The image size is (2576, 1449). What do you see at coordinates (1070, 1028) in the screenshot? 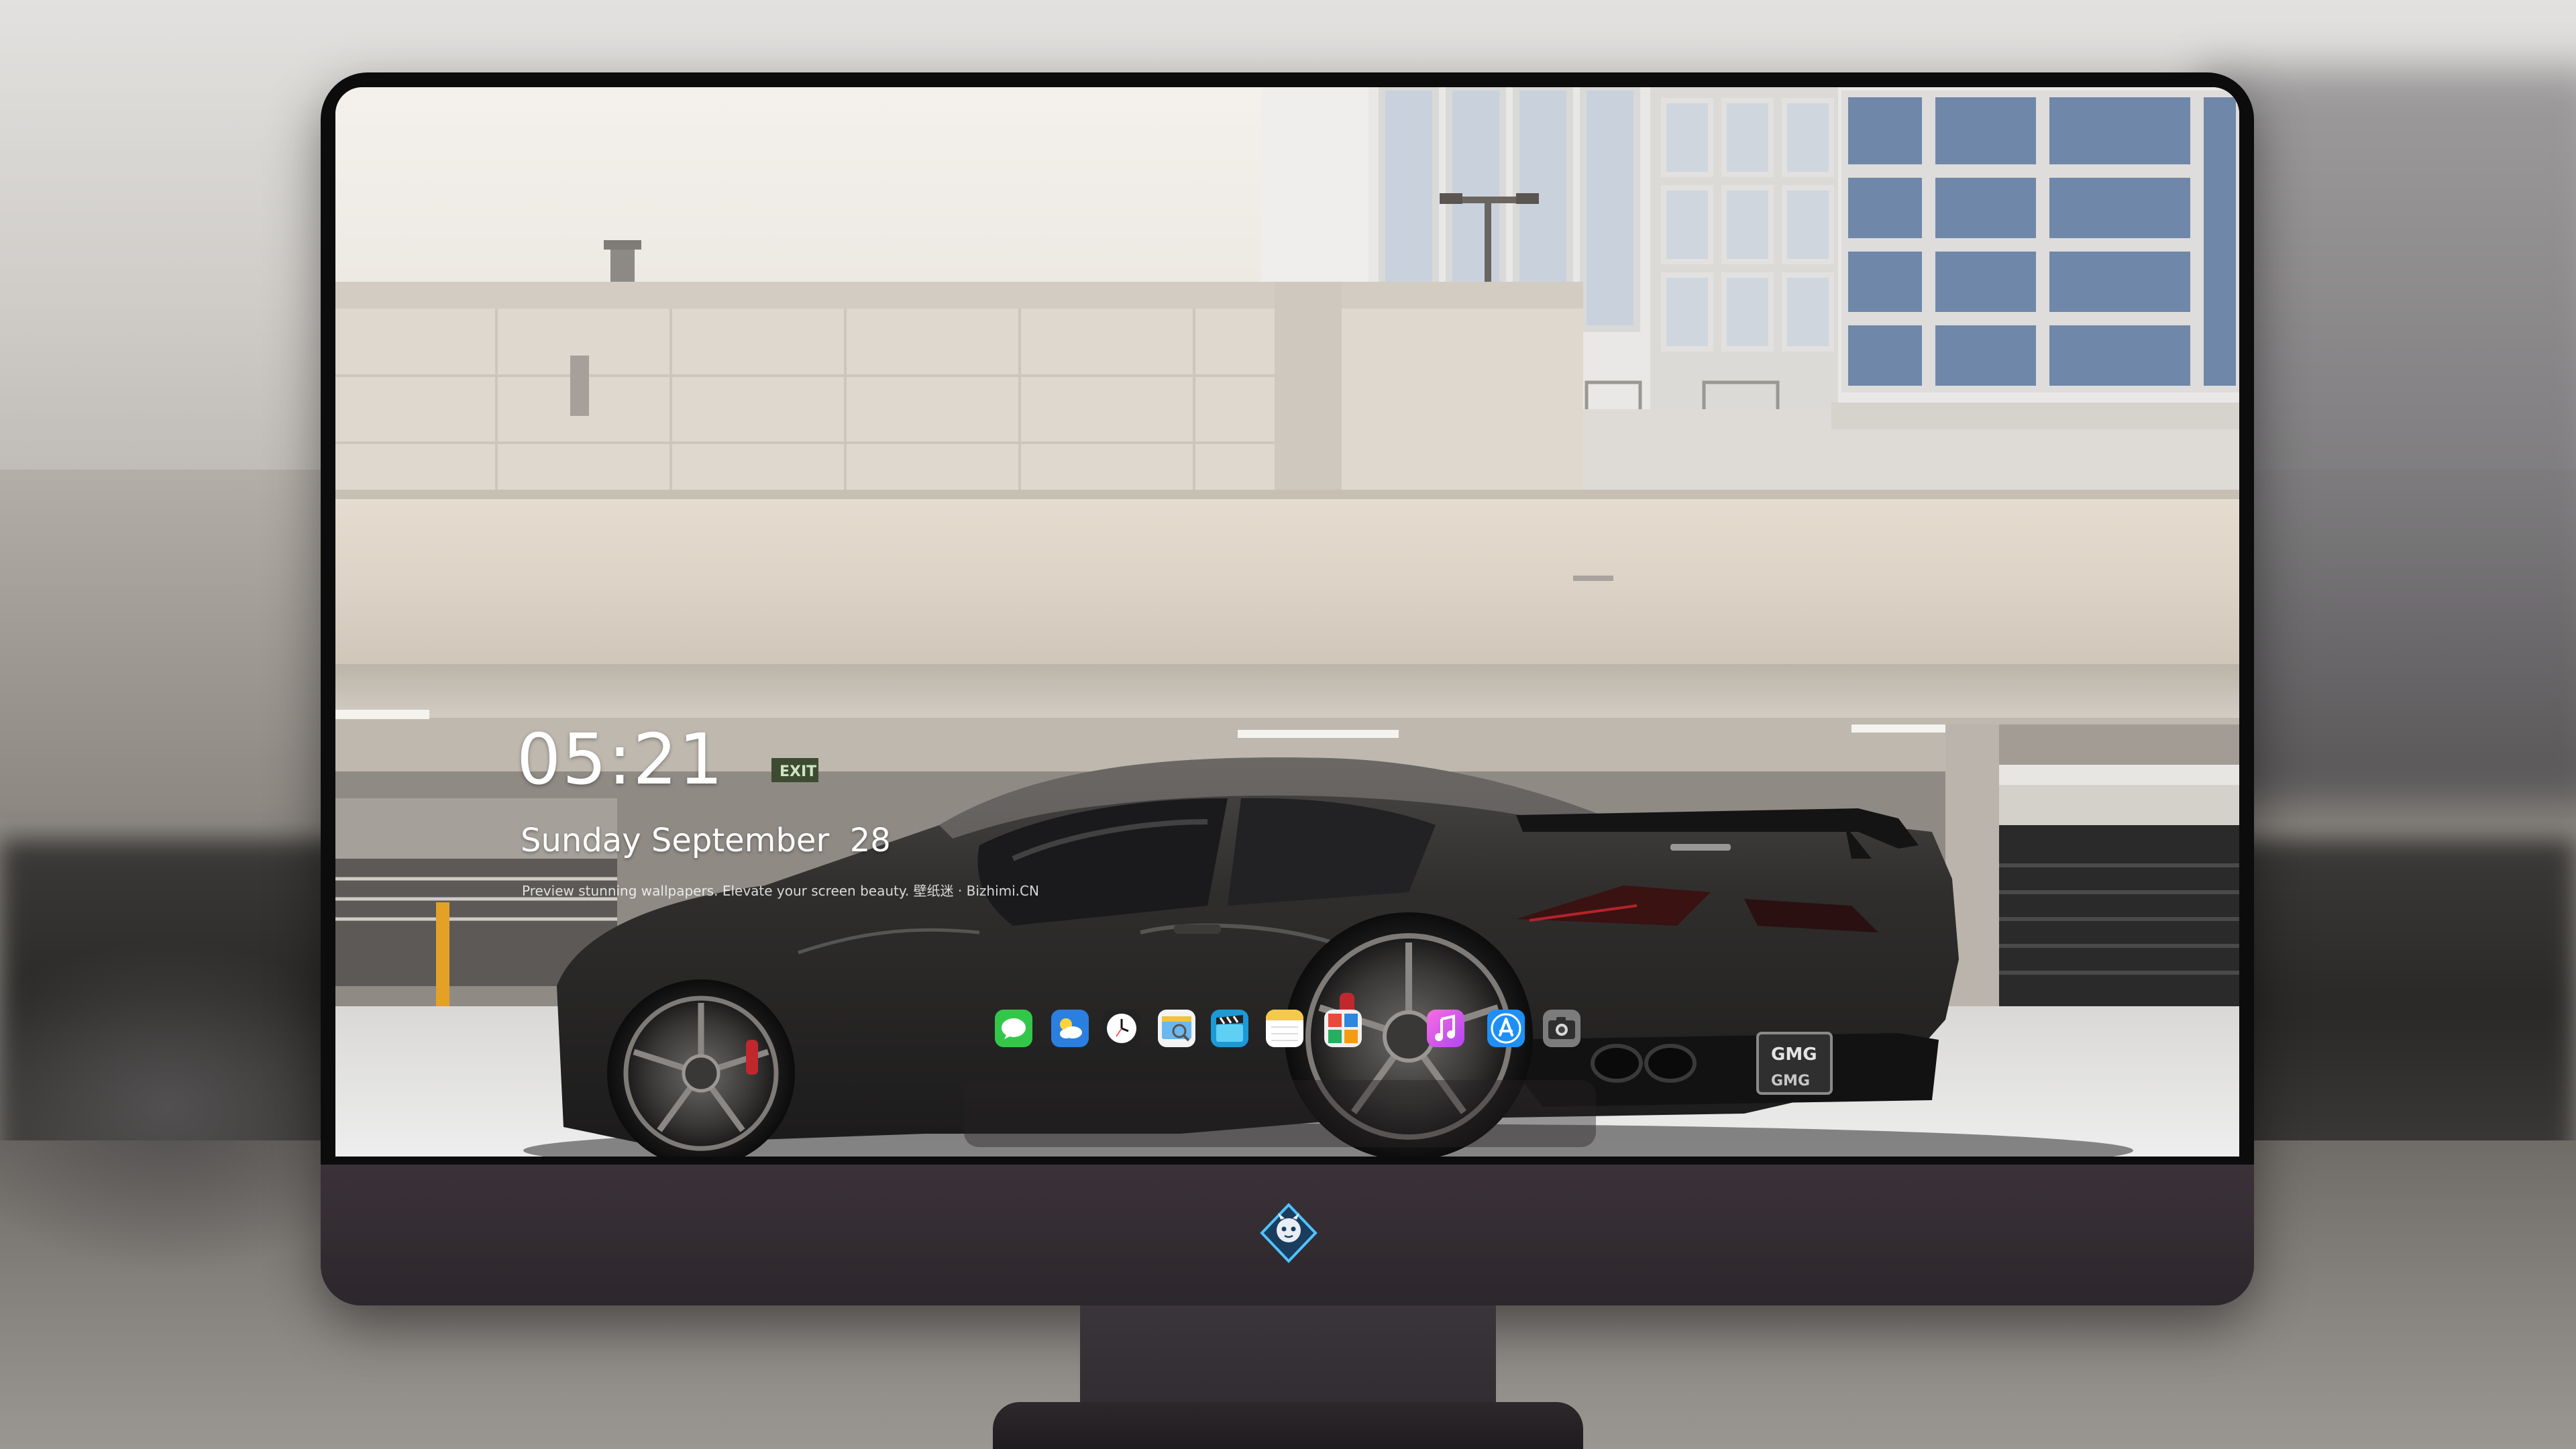
I see `weather-icon` at bounding box center [1070, 1028].